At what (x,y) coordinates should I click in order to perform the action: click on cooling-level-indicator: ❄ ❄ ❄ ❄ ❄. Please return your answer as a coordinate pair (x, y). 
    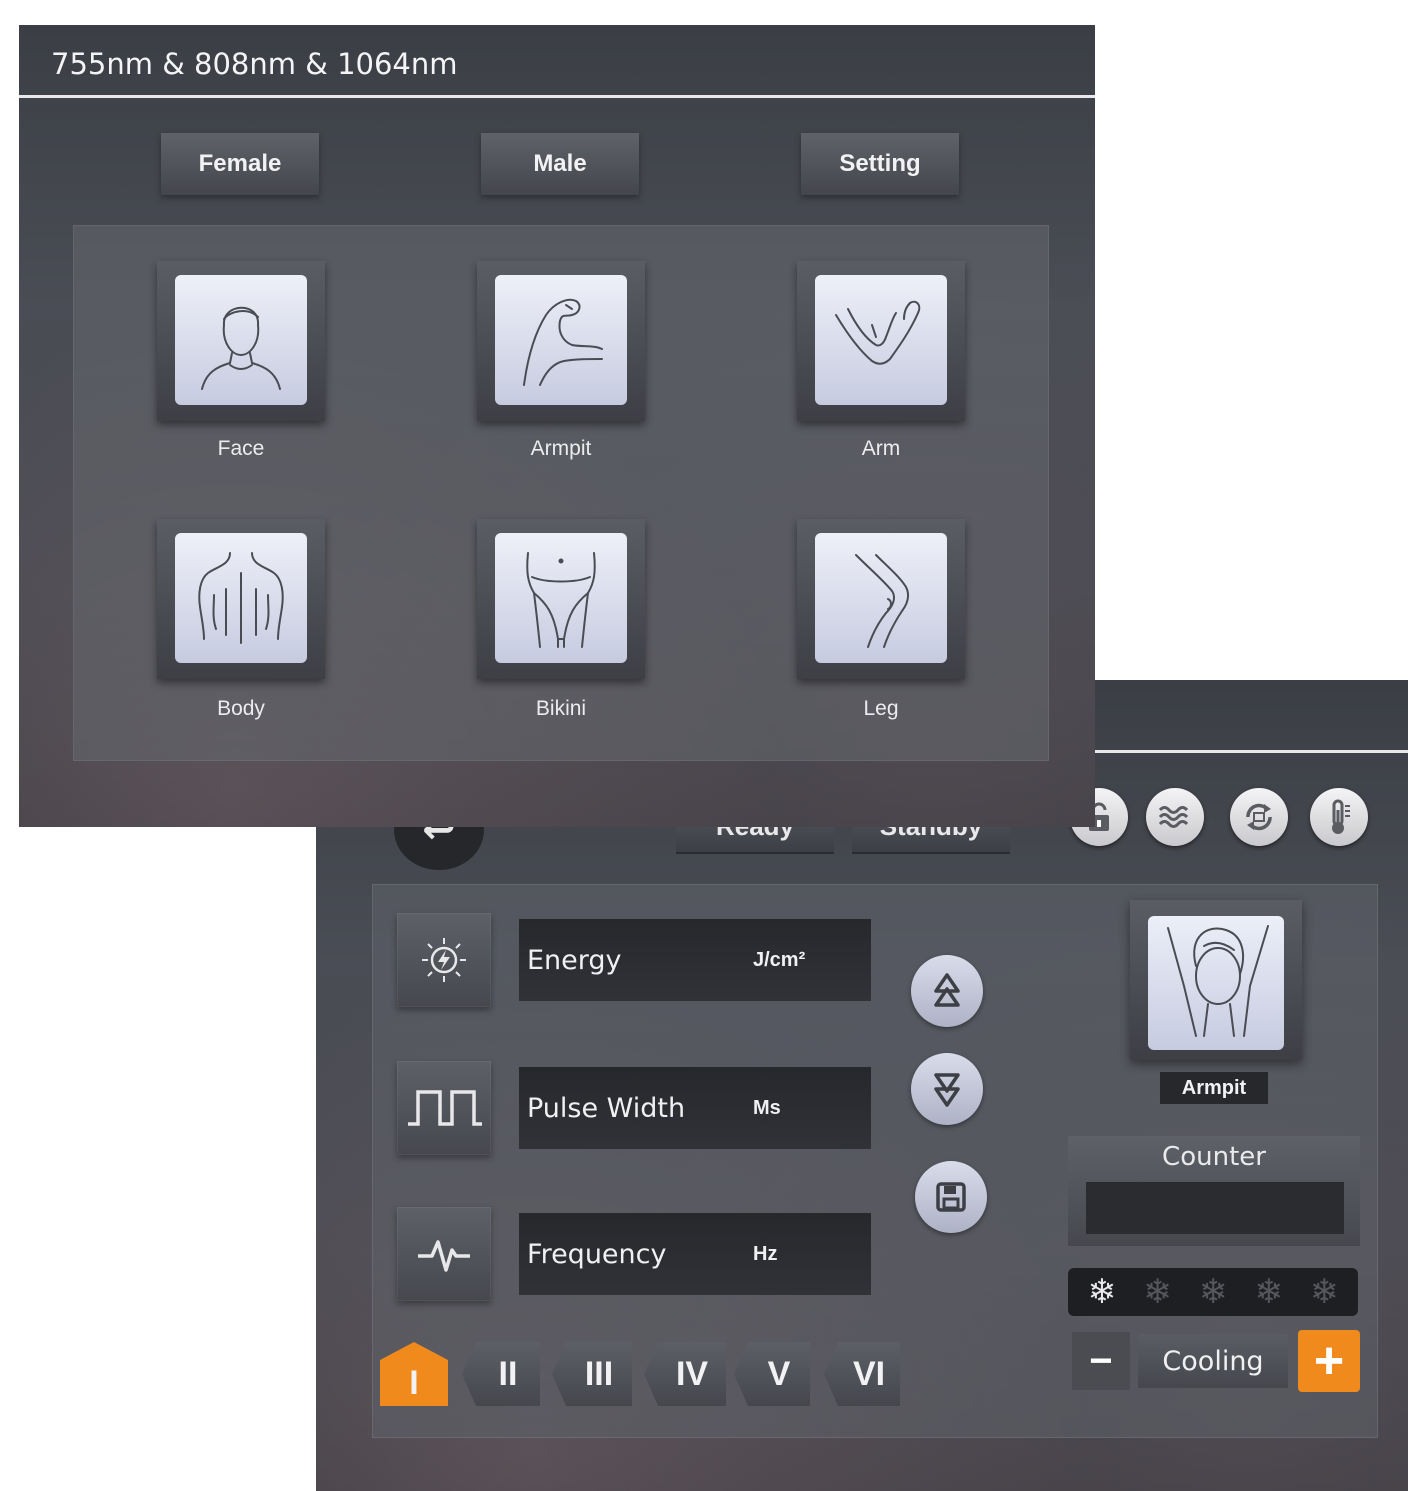
    Looking at the image, I should click on (1213, 1292).